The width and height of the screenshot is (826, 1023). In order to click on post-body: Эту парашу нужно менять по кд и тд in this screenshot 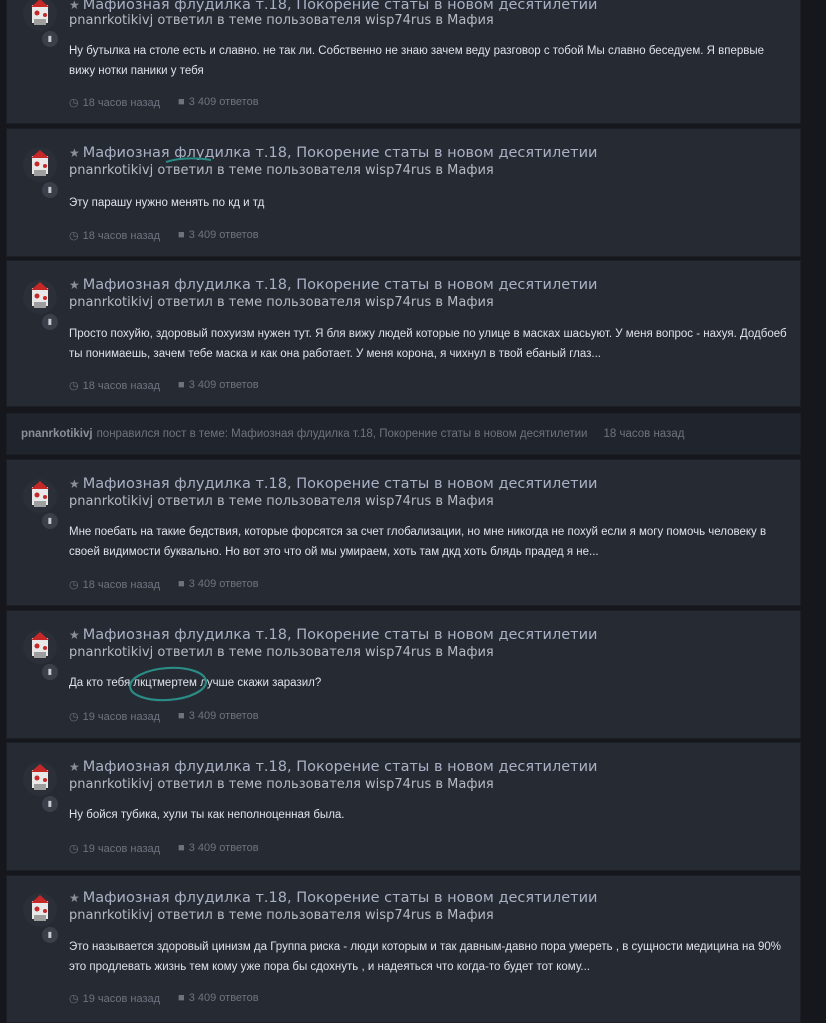, I will do `click(167, 203)`.